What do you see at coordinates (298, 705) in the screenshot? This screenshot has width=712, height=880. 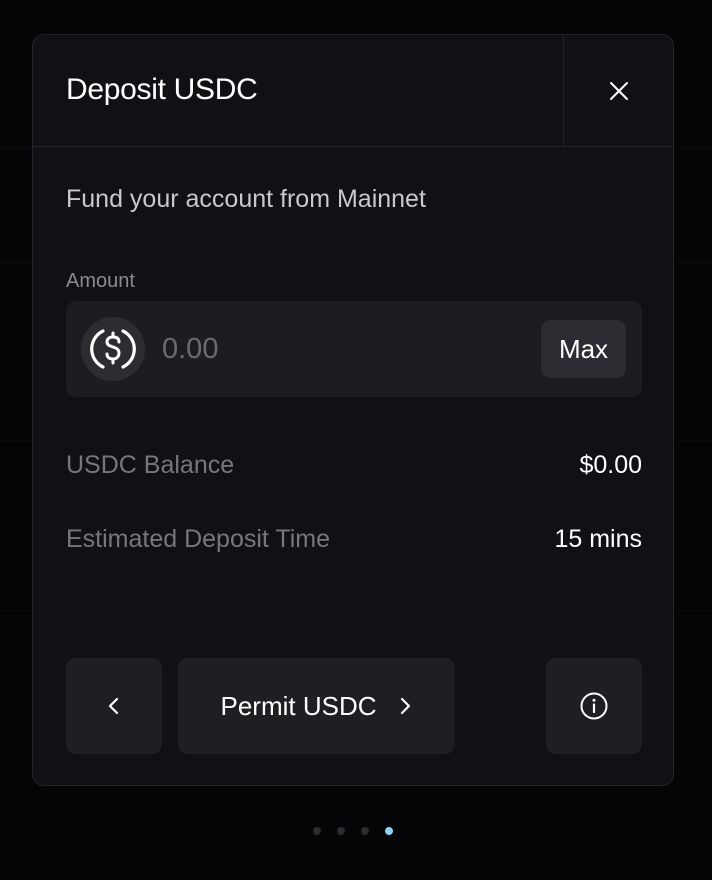 I see `permit-usdc-label: Permit USDC` at bounding box center [298, 705].